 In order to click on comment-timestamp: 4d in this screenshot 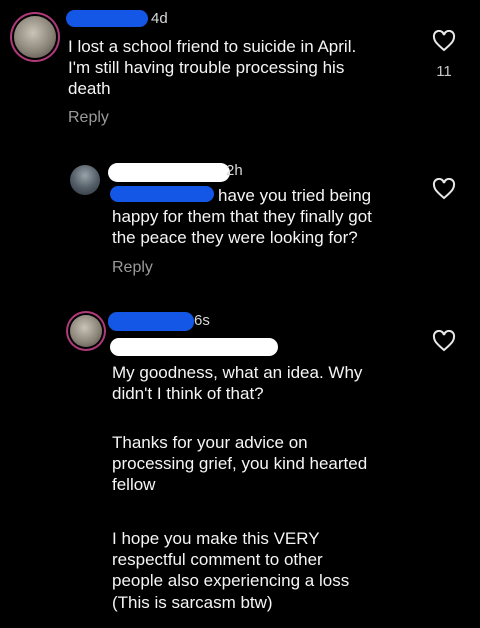, I will do `click(159, 18)`.